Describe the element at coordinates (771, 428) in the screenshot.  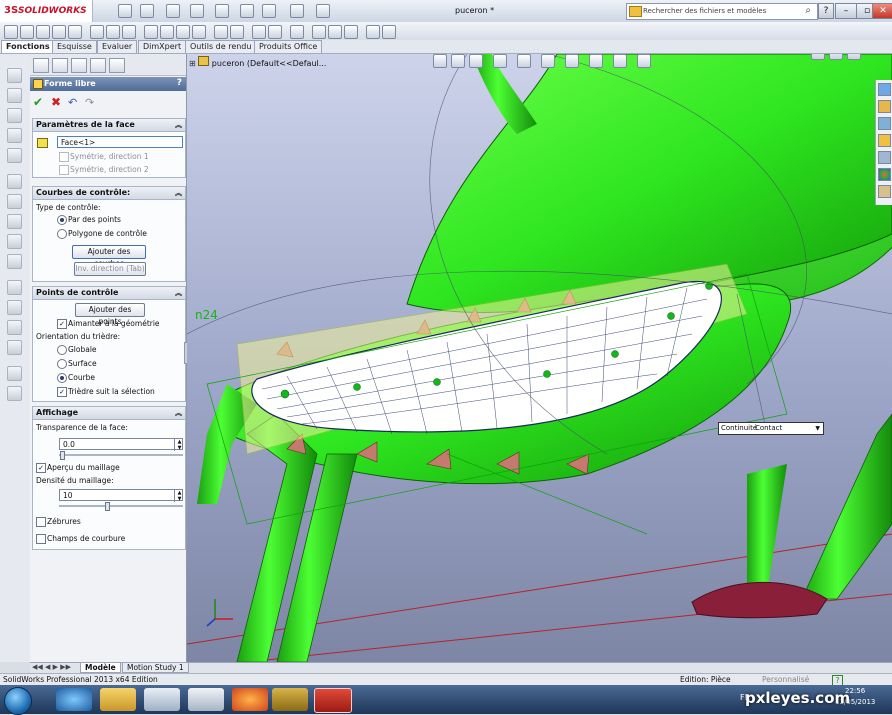
I see `continuity-dropdown: Continuité Contact ▼` at that location.